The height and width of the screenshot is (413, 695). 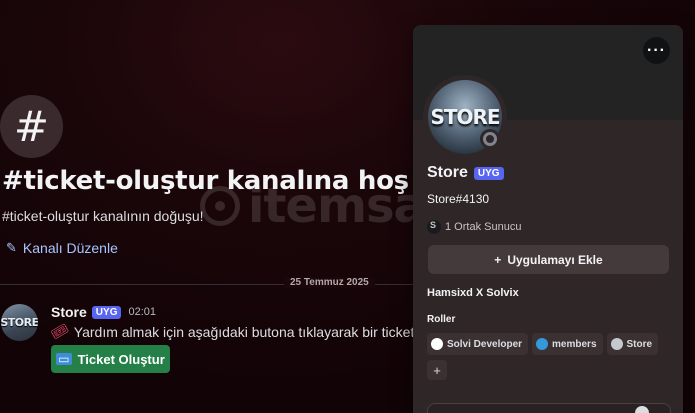 What do you see at coordinates (555, 259) in the screenshot?
I see `add-app-label: Uygulamayı Ekle` at bounding box center [555, 259].